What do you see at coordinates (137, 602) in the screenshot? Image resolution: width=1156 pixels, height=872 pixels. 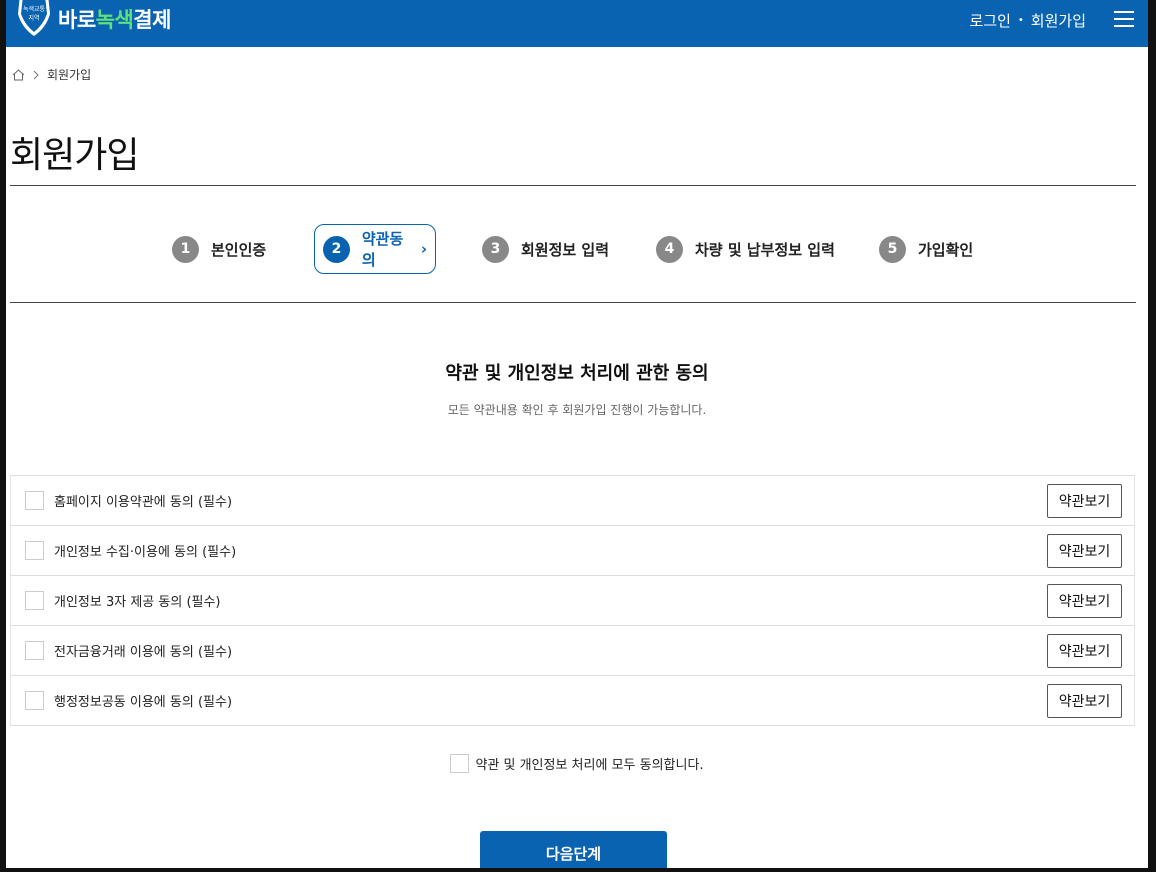 I see `term-label: 개인정보 3자 제공 동의 (필수)` at bounding box center [137, 602].